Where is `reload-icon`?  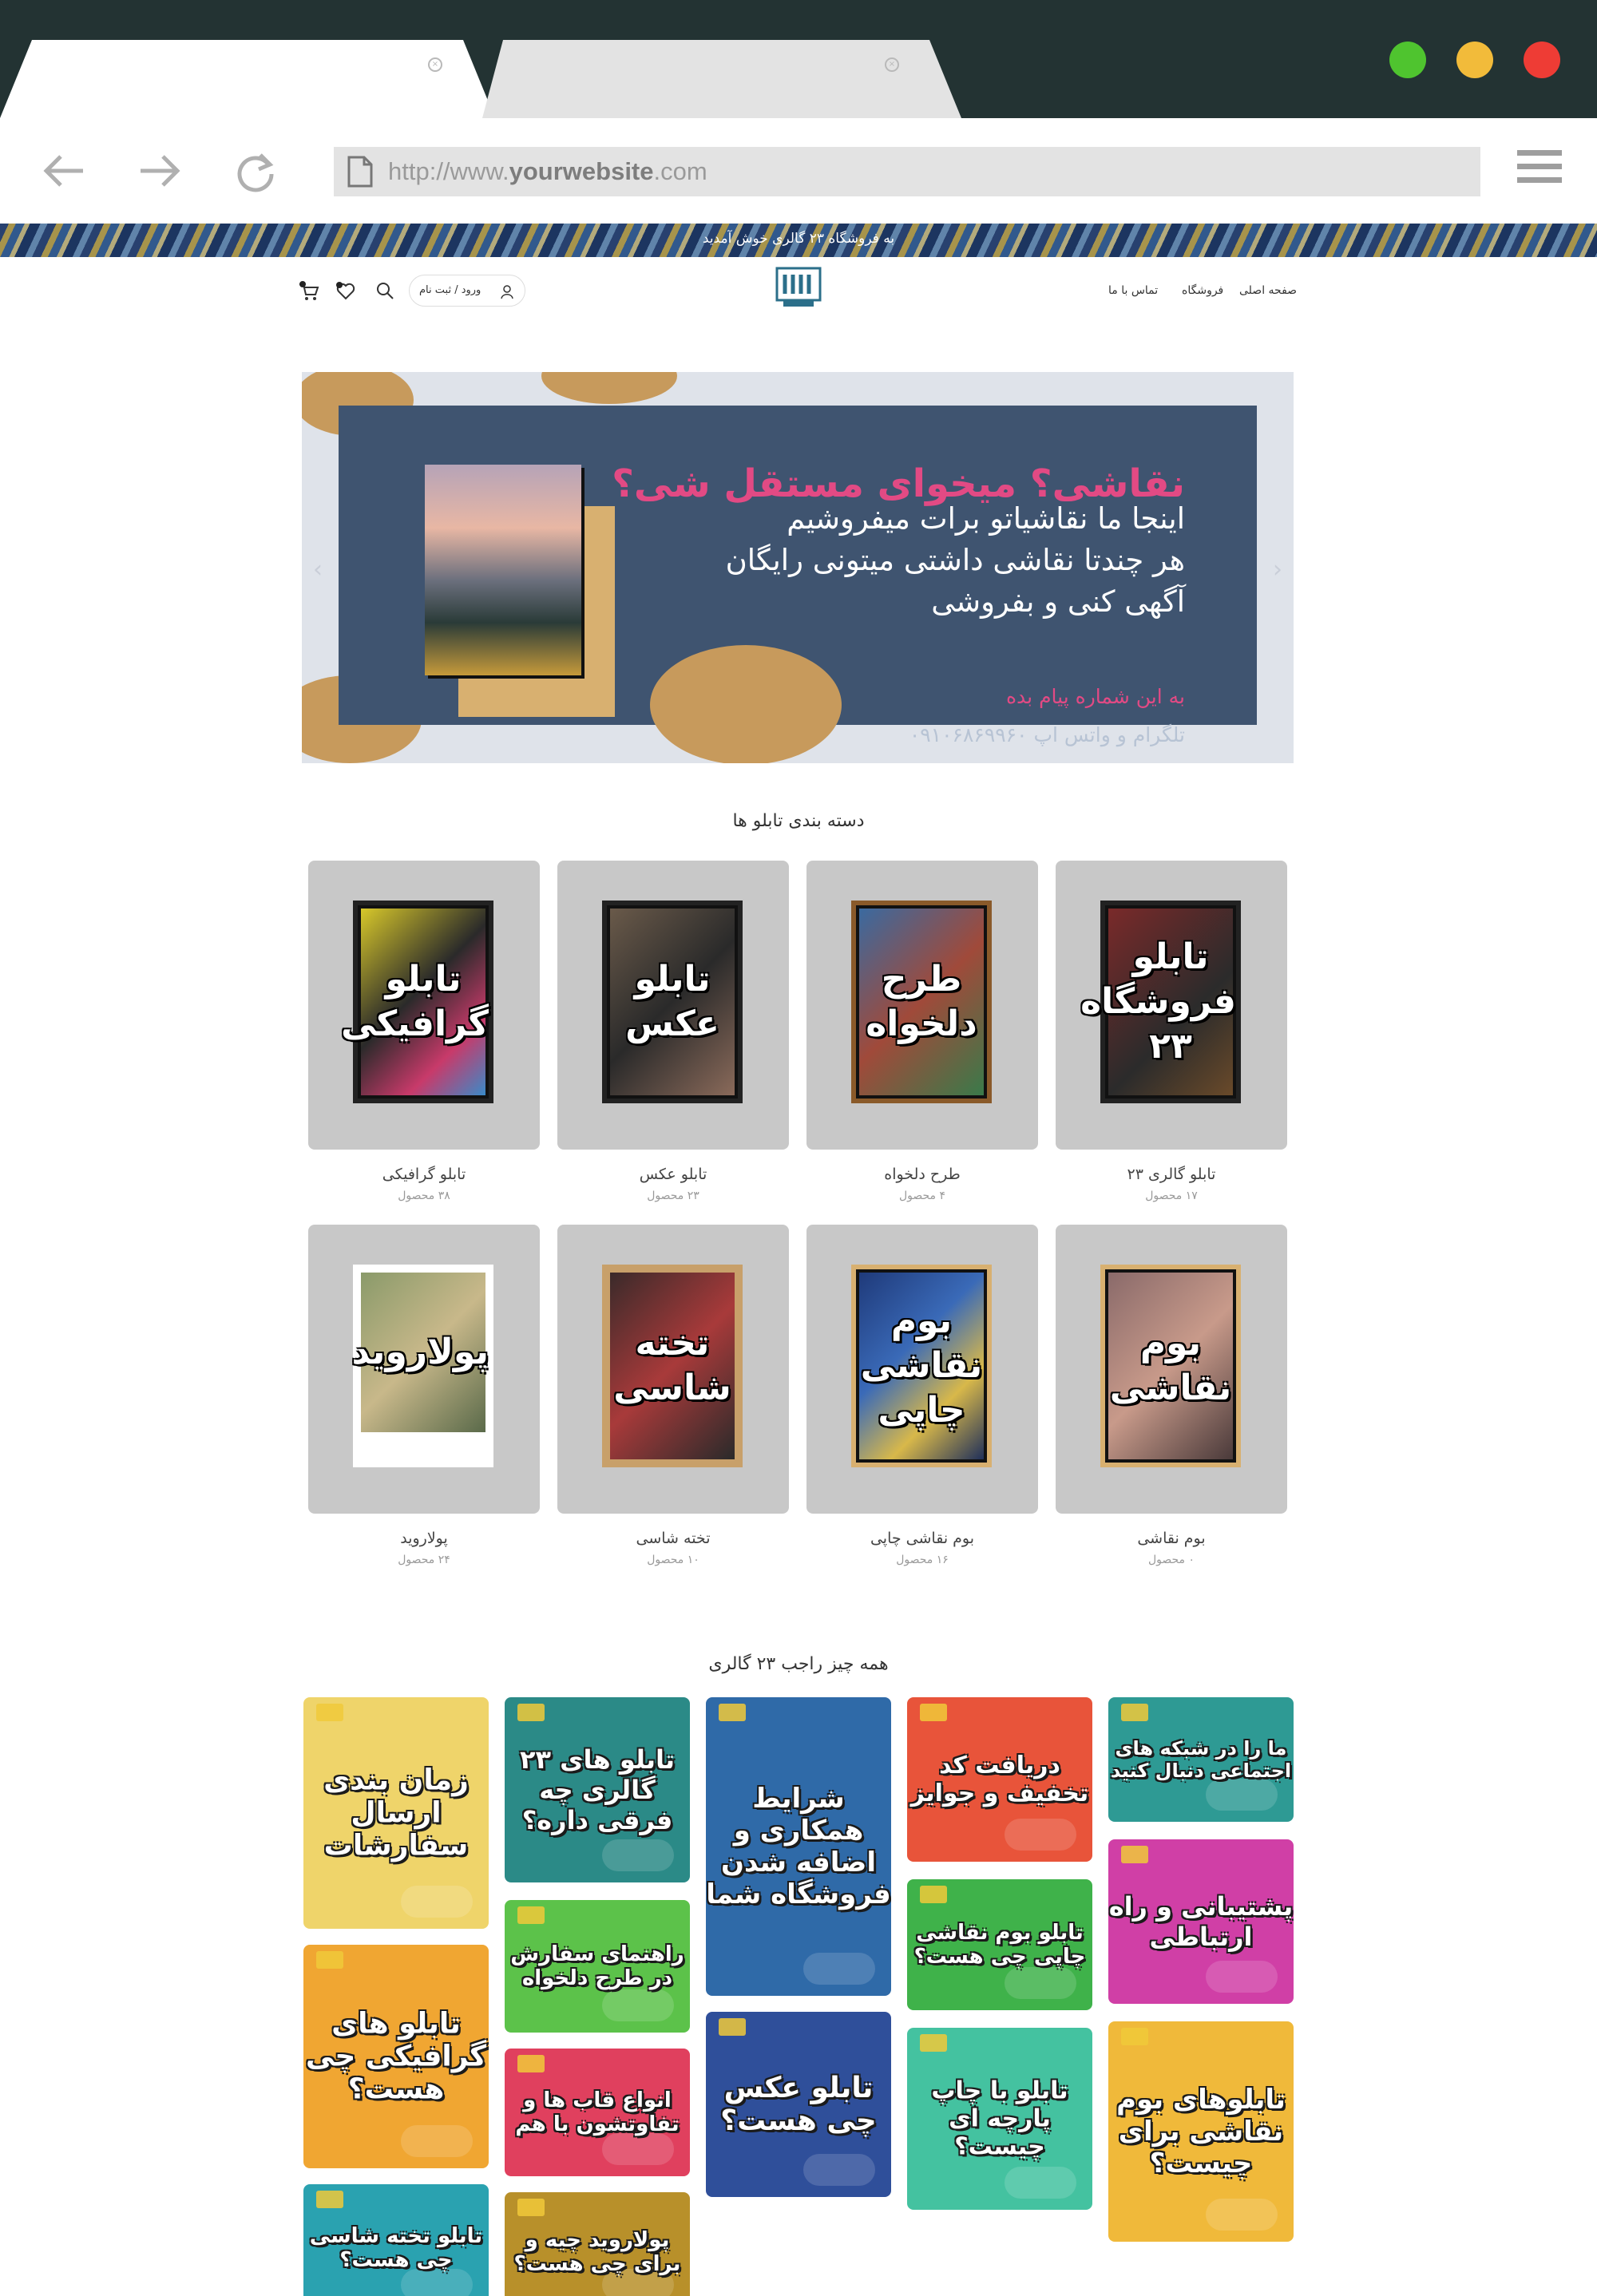 reload-icon is located at coordinates (255, 171).